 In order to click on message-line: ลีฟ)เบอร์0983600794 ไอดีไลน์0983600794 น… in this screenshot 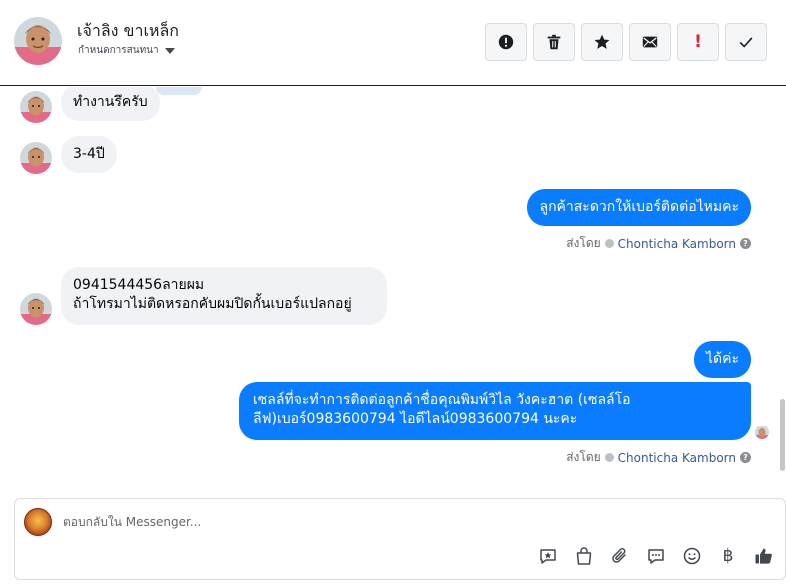, I will do `click(415, 419)`.